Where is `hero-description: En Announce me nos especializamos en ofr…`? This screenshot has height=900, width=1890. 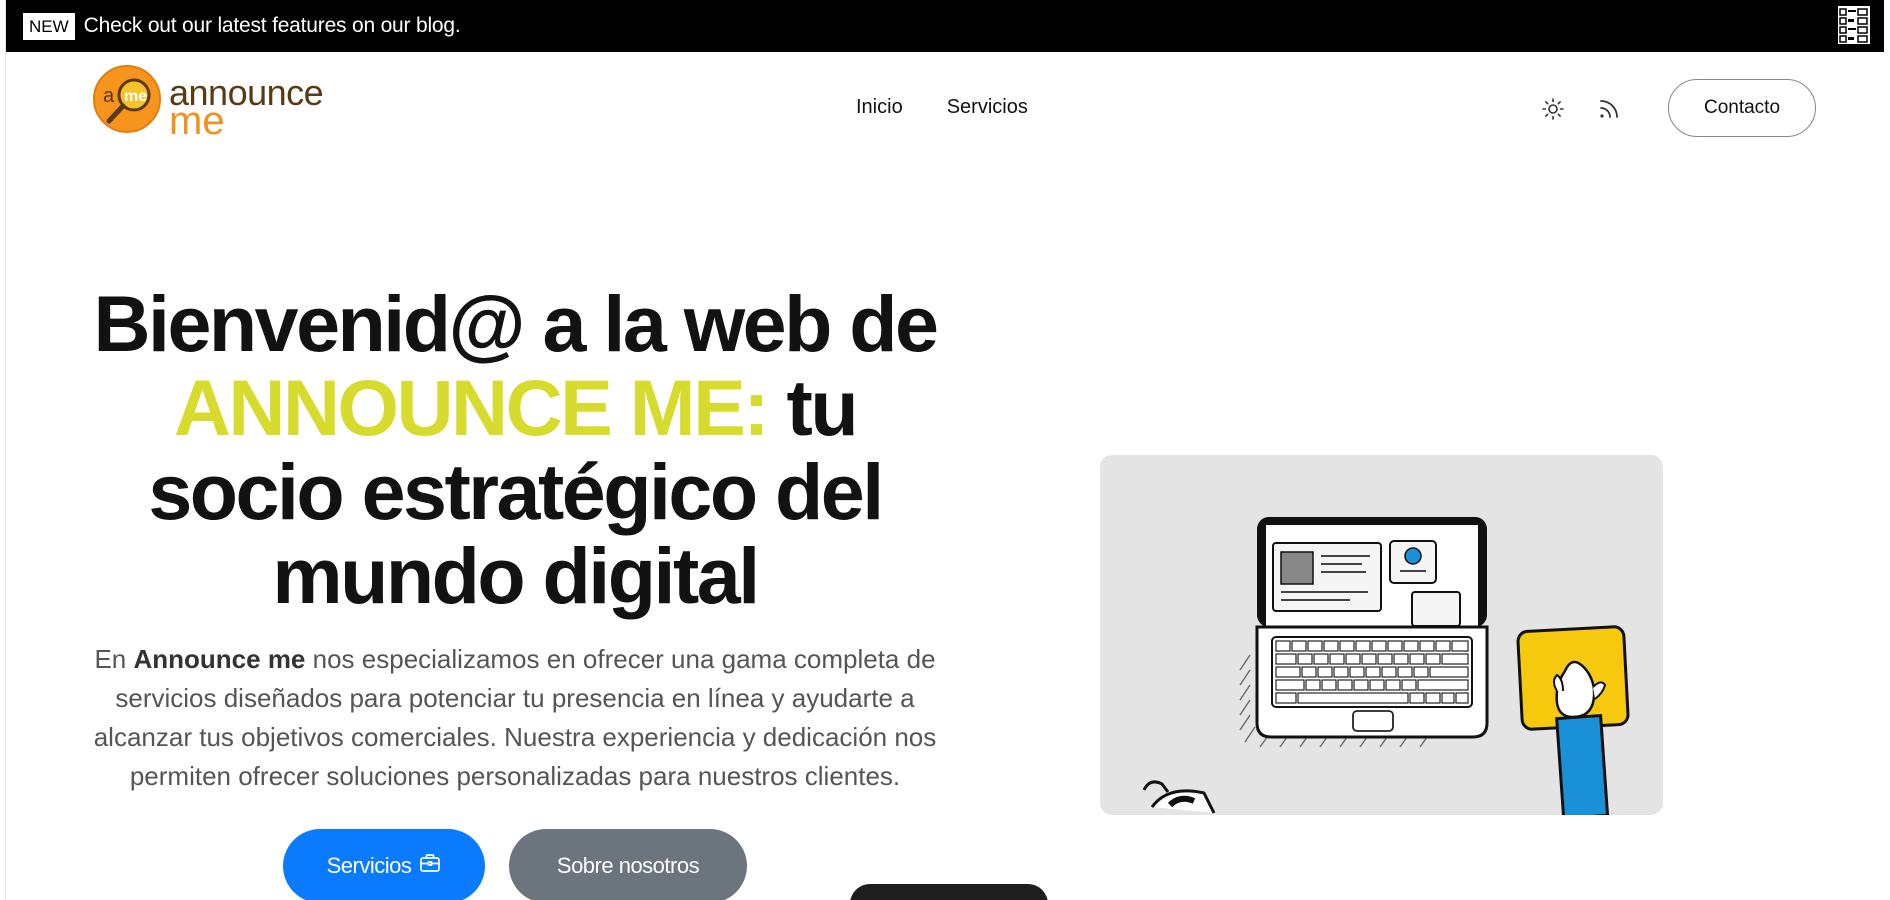 hero-description: En Announce me nos especializamos en ofr… is located at coordinates (515, 718).